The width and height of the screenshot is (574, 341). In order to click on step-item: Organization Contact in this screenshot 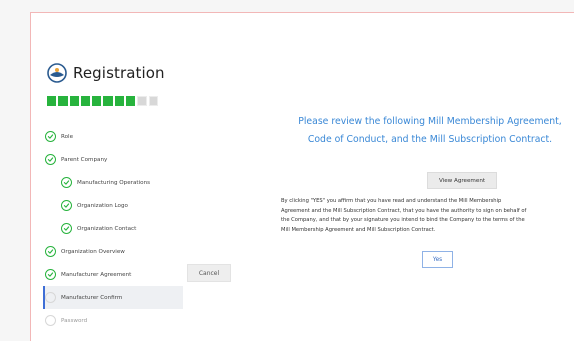, I will do `click(114, 228)`.